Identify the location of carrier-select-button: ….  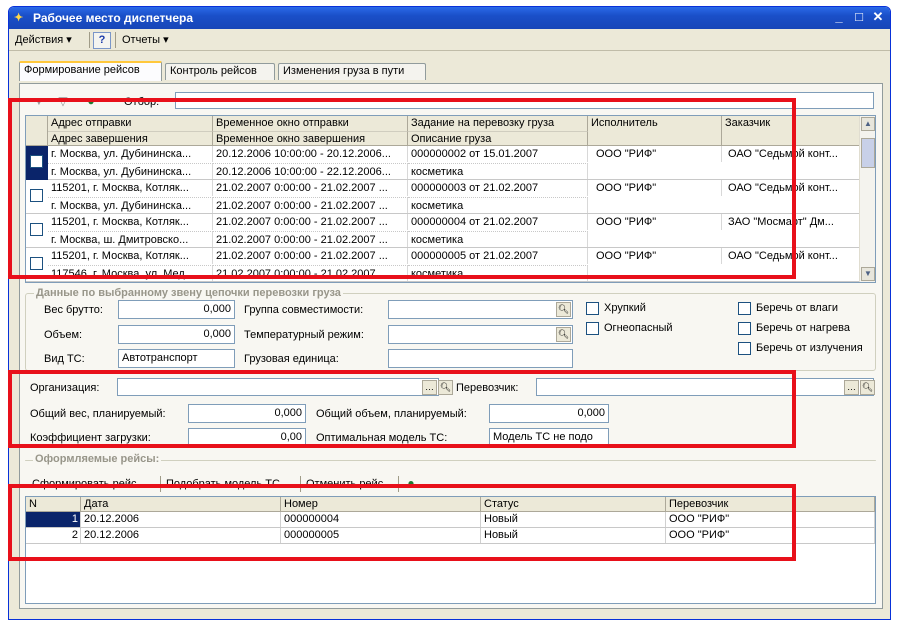
(851, 387).